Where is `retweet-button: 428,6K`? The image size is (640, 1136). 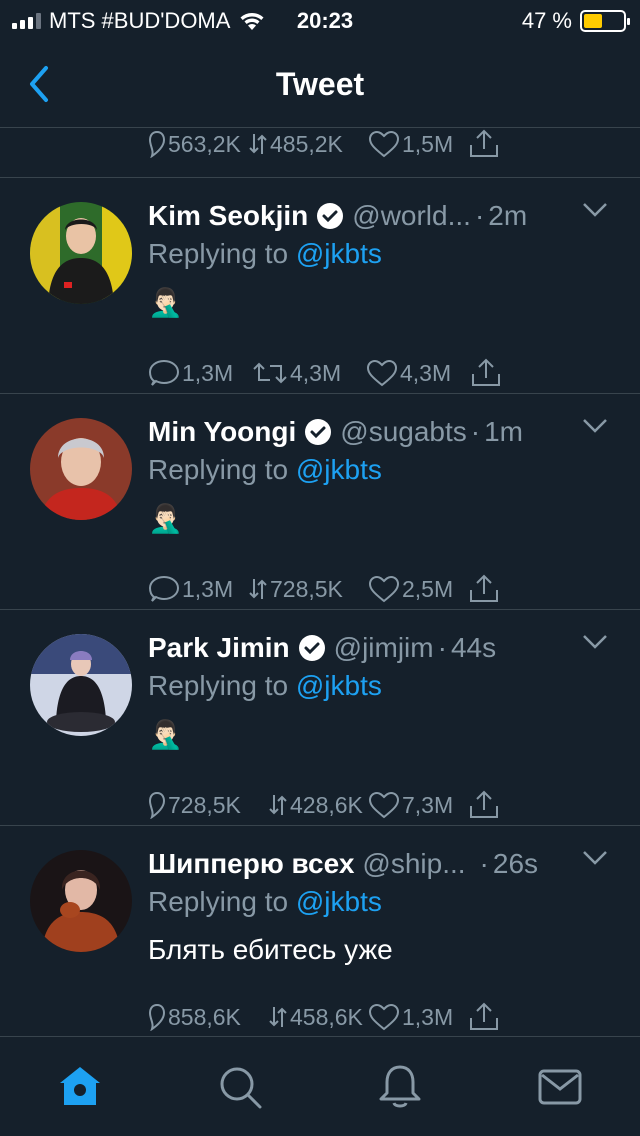
retweet-button: 428,6K is located at coordinates (318, 805).